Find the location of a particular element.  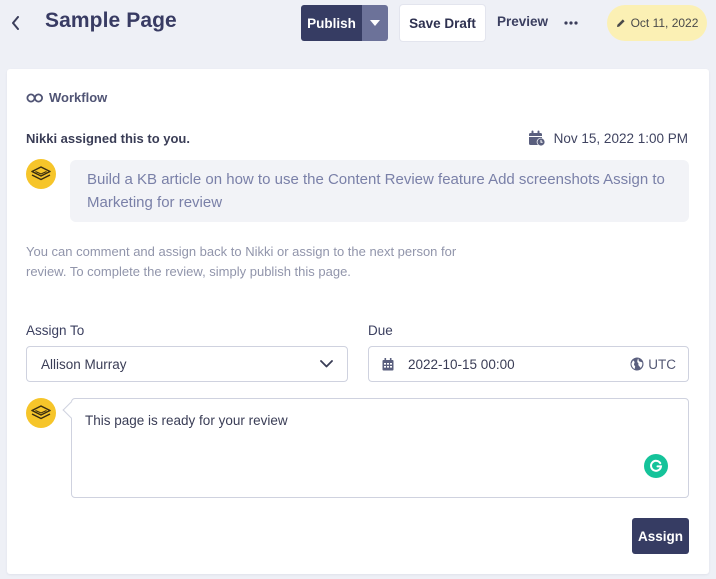

assigned-date-label: Nov 15, 2022 1:00 PM is located at coordinates (620, 138).